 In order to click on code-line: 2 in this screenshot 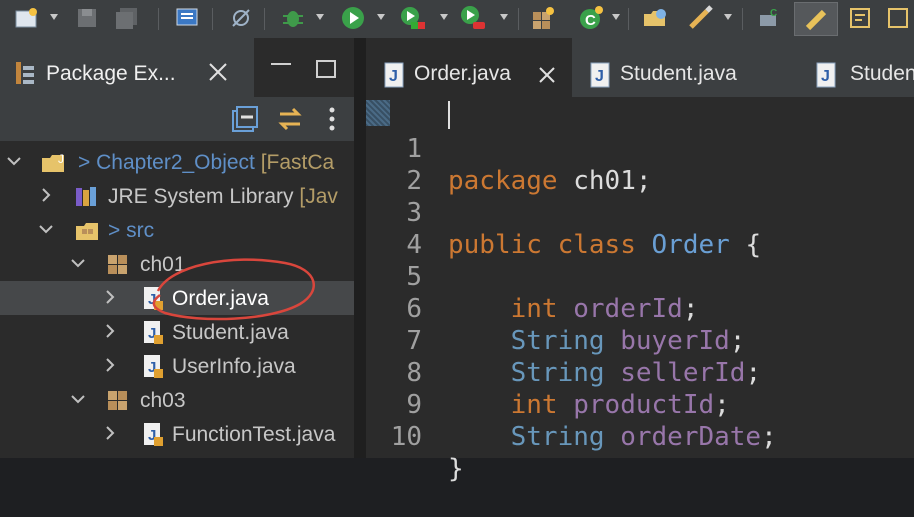, I will do `click(640, 164)`.